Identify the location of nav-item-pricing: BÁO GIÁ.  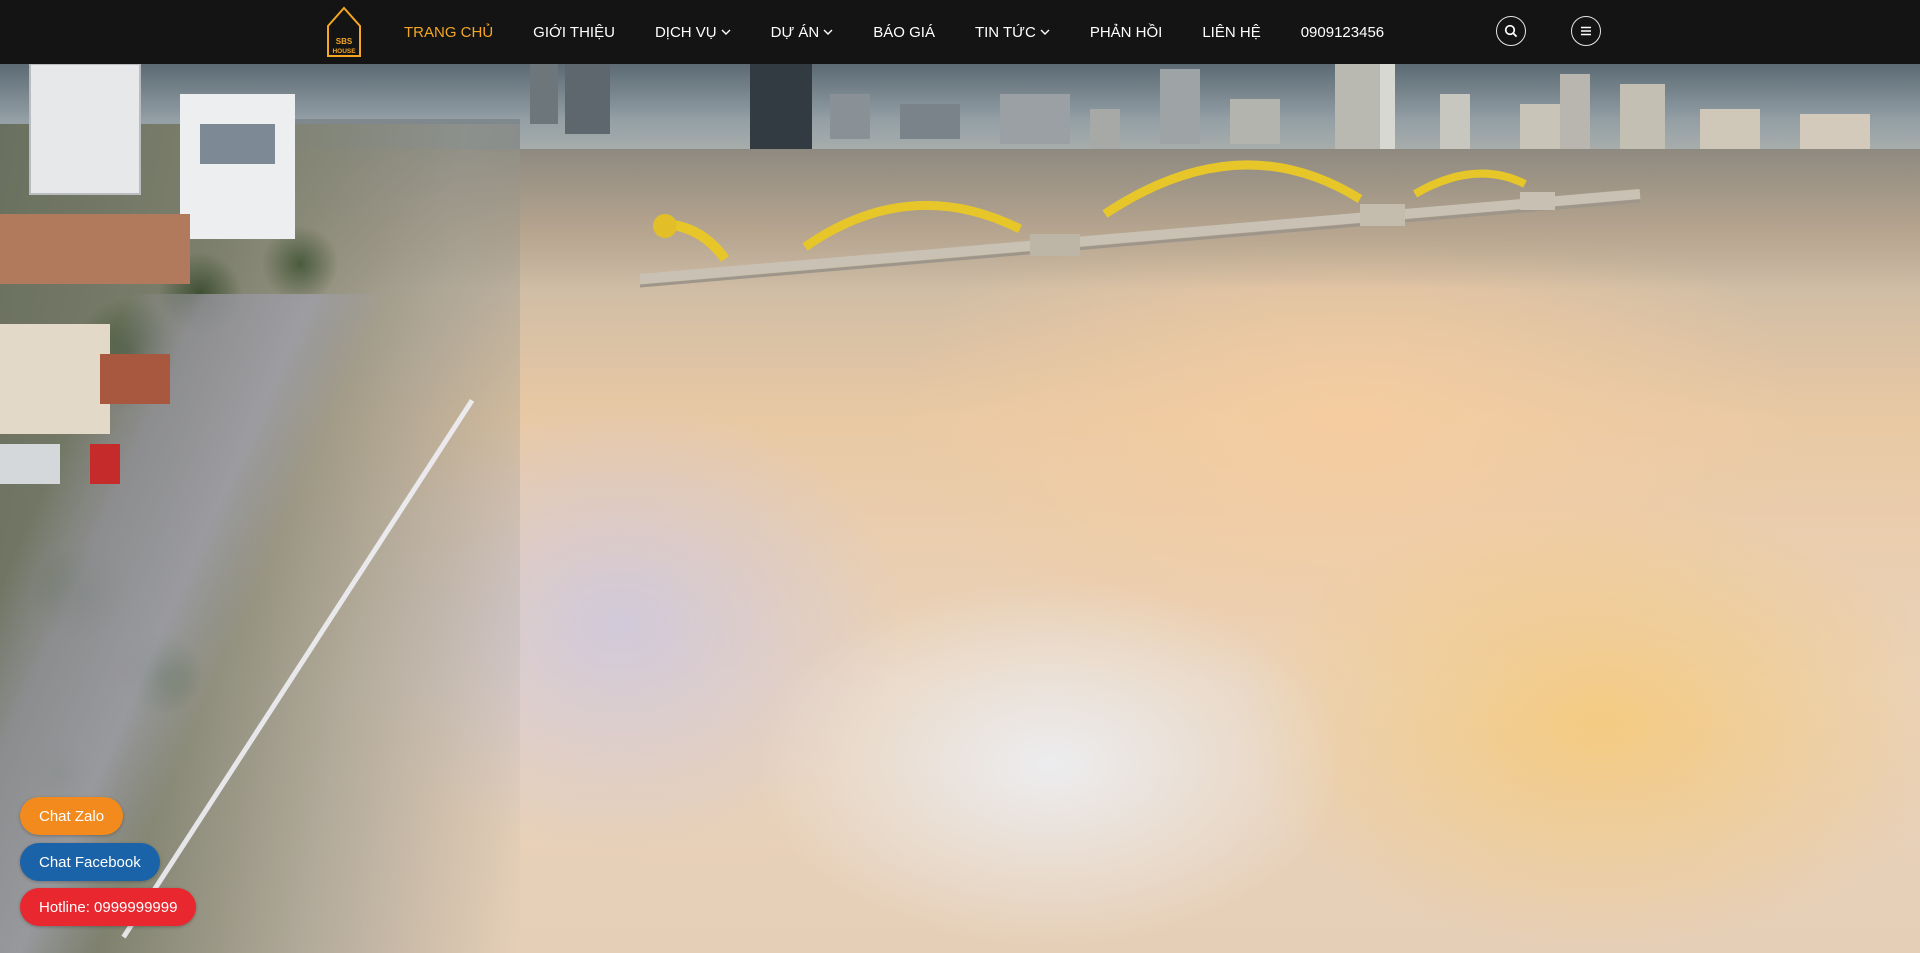
(904, 32).